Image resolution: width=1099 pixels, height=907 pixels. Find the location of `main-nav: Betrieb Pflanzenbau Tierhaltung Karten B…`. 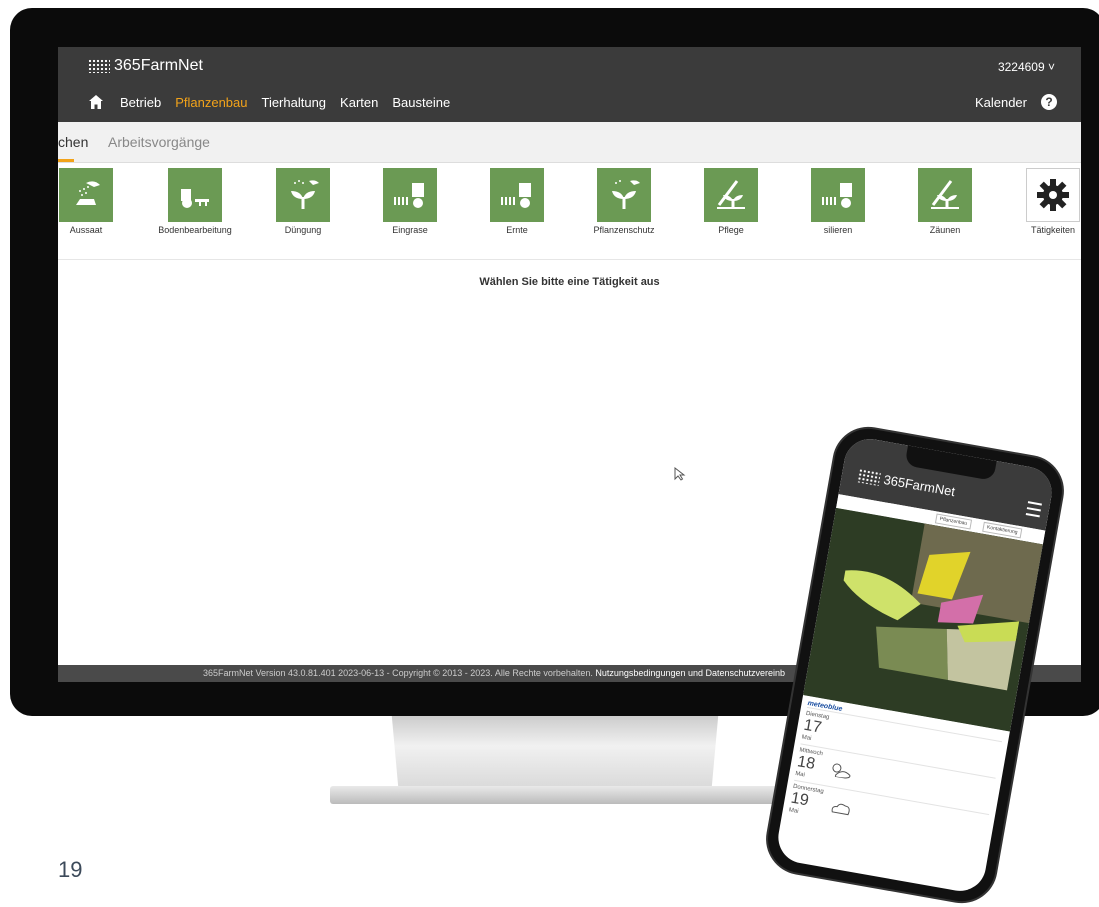

main-nav: Betrieb Pflanzenbau Tierhaltung Karten B… is located at coordinates (276, 102).